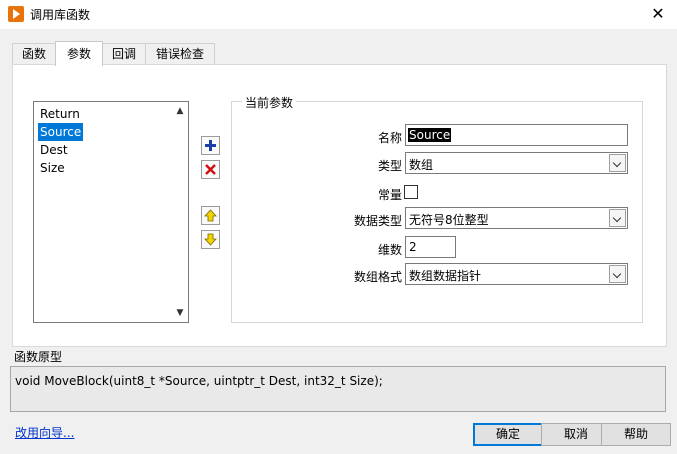 Image resolution: width=677 pixels, height=454 pixels. I want to click on datatype-select: 无符号8位整型, so click(516, 218).